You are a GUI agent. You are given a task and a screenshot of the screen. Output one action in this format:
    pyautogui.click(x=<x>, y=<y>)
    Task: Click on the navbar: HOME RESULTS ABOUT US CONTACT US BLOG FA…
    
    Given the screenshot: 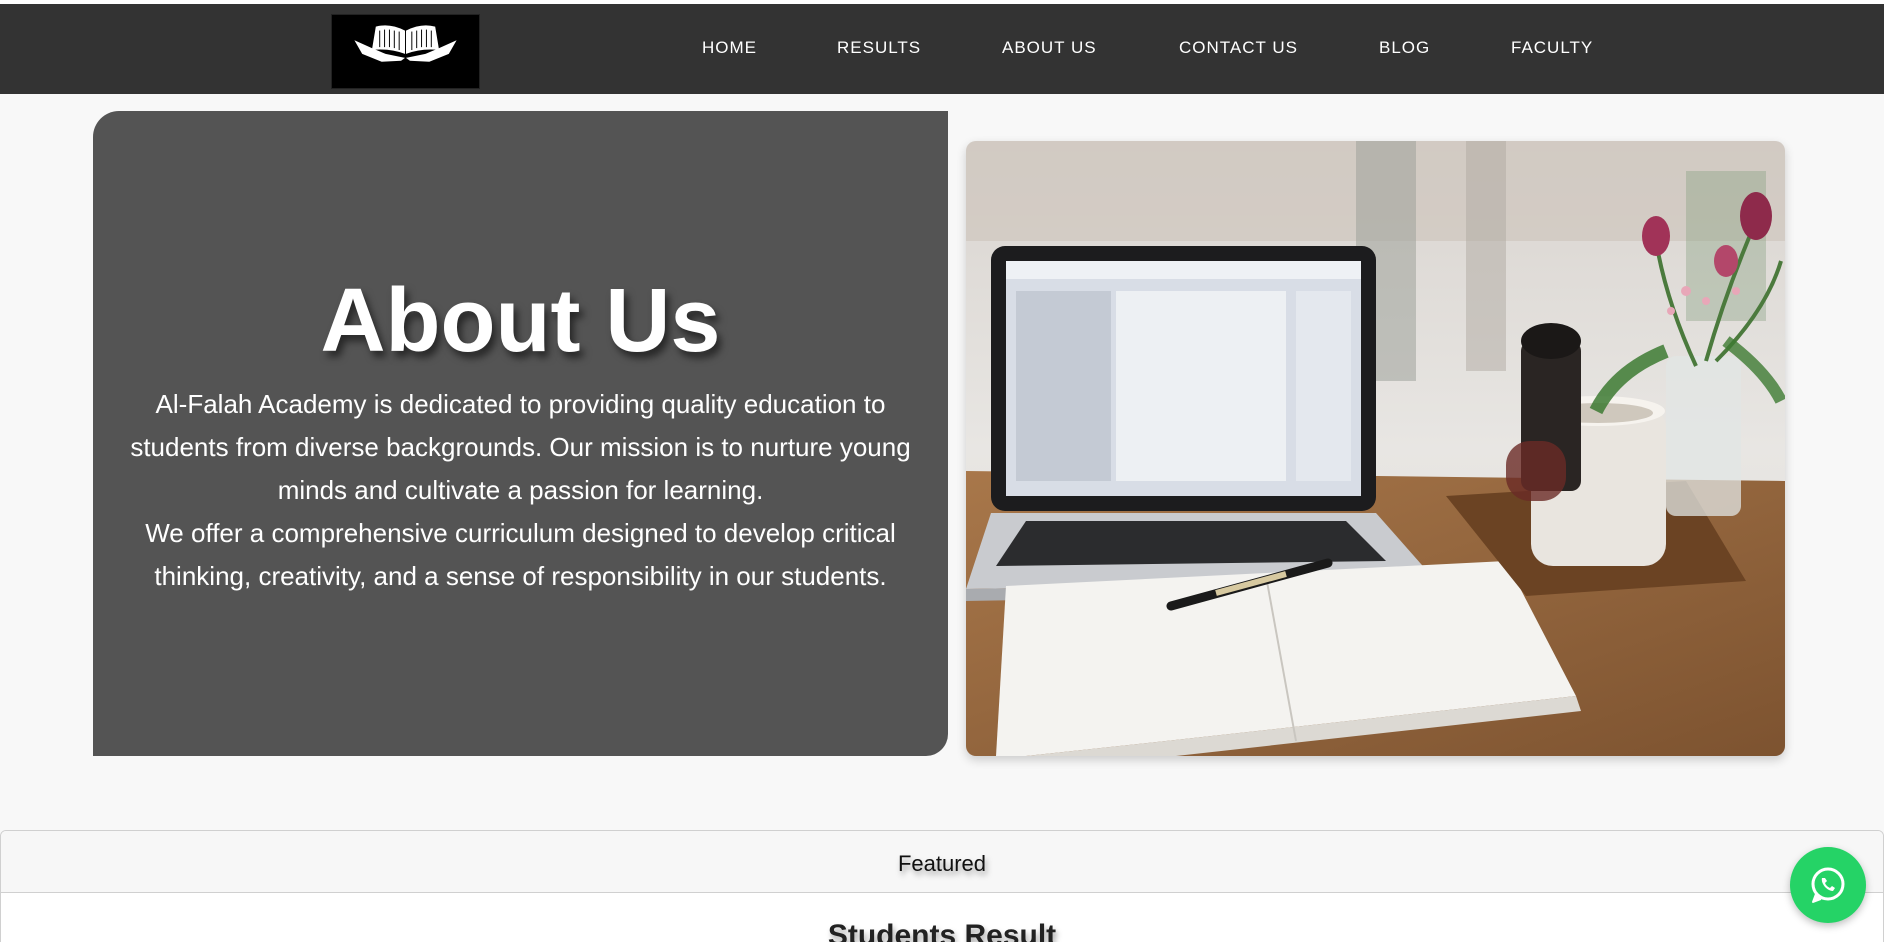 What is the action you would take?
    pyautogui.click(x=942, y=49)
    